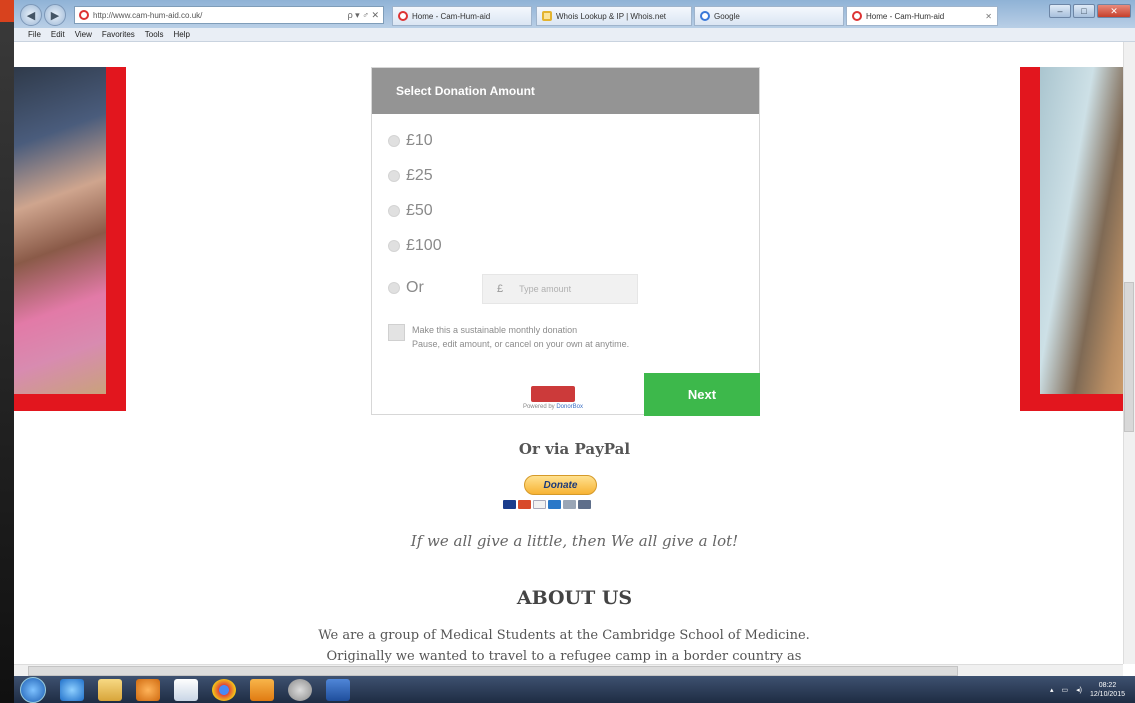  What do you see at coordinates (262, 689) in the screenshot?
I see `outlook-icon` at bounding box center [262, 689].